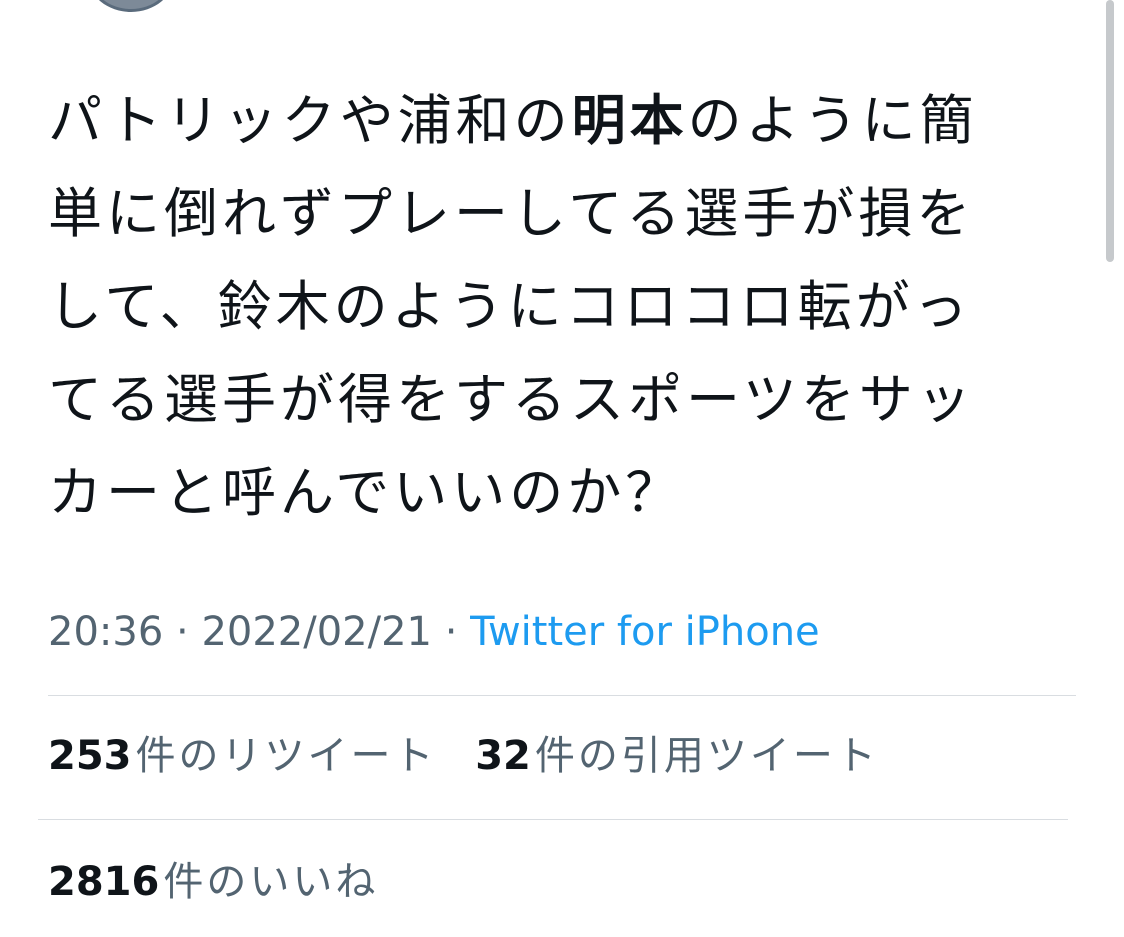 Image resolution: width=1124 pixels, height=937 pixels. What do you see at coordinates (1110, 131) in the screenshot?
I see `scrollbar` at bounding box center [1110, 131].